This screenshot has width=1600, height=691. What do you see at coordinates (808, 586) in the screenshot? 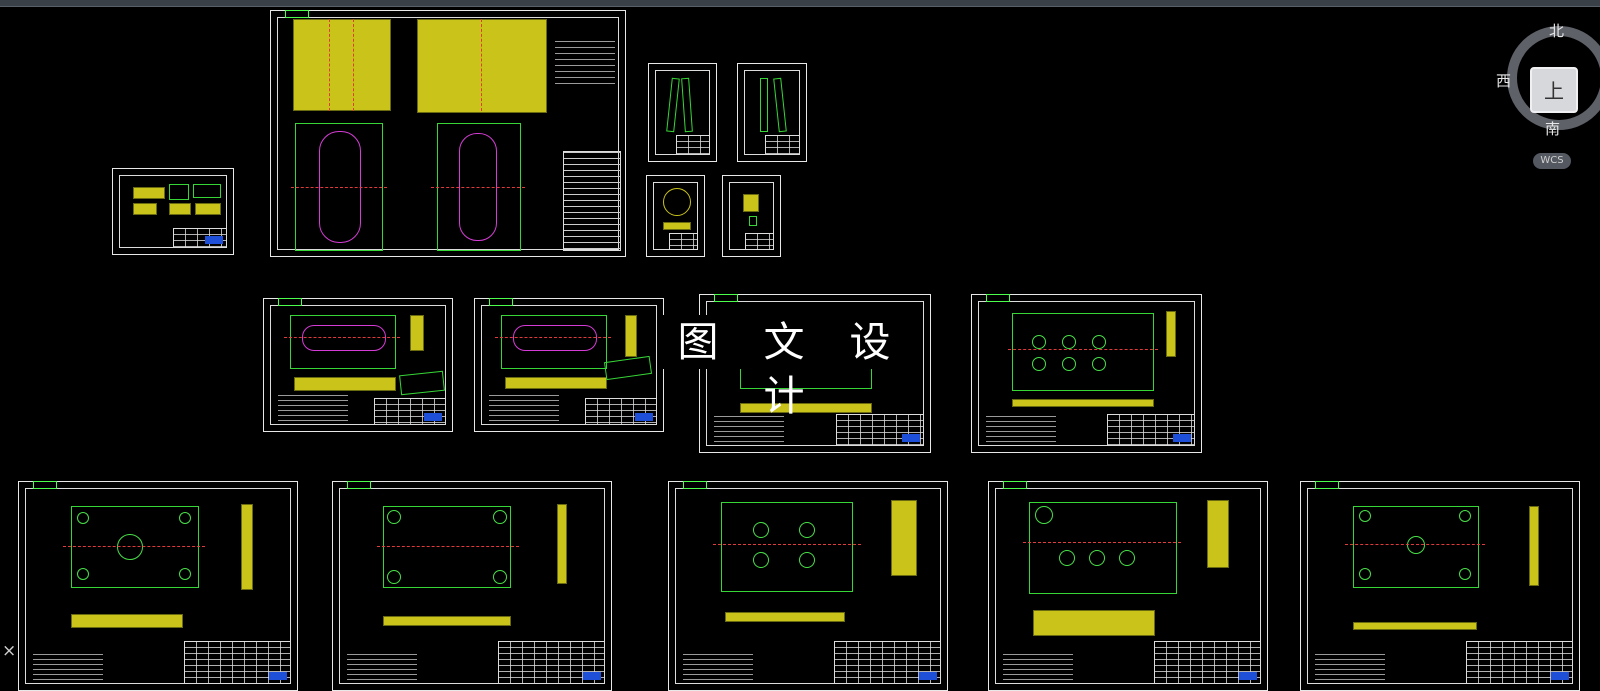
I see `drawing-sheet-plate-e` at bounding box center [808, 586].